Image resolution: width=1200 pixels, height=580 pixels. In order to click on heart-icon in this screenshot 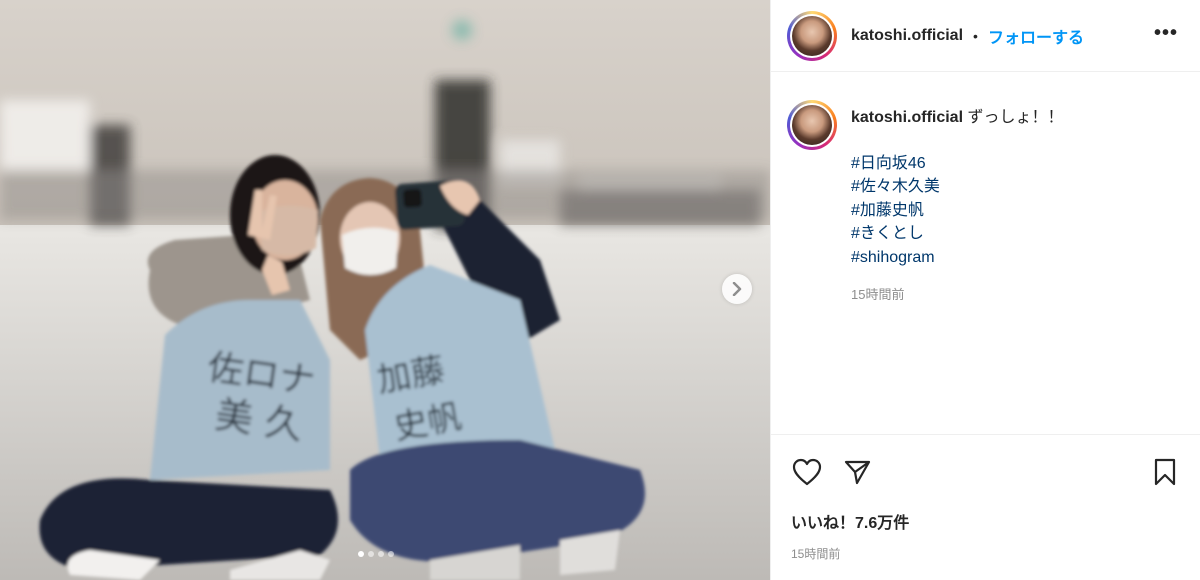, I will do `click(807, 472)`.